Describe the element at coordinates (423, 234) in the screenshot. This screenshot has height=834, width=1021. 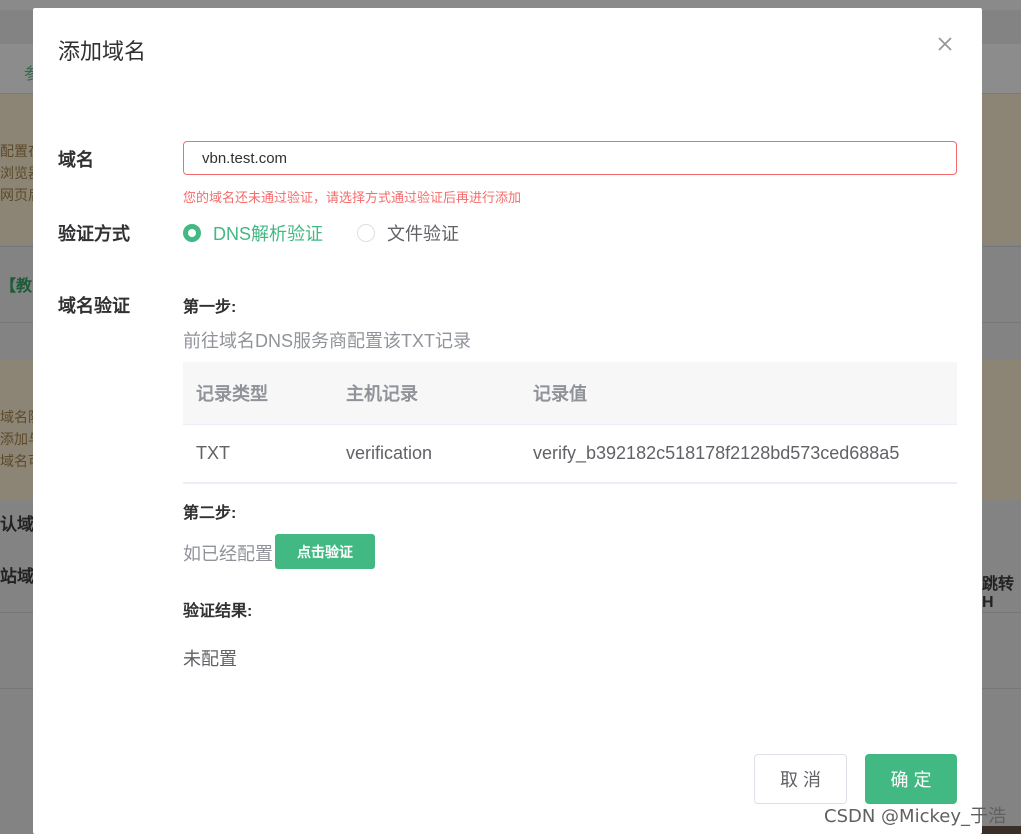
I see `radio-file-label: 文件验证` at that location.